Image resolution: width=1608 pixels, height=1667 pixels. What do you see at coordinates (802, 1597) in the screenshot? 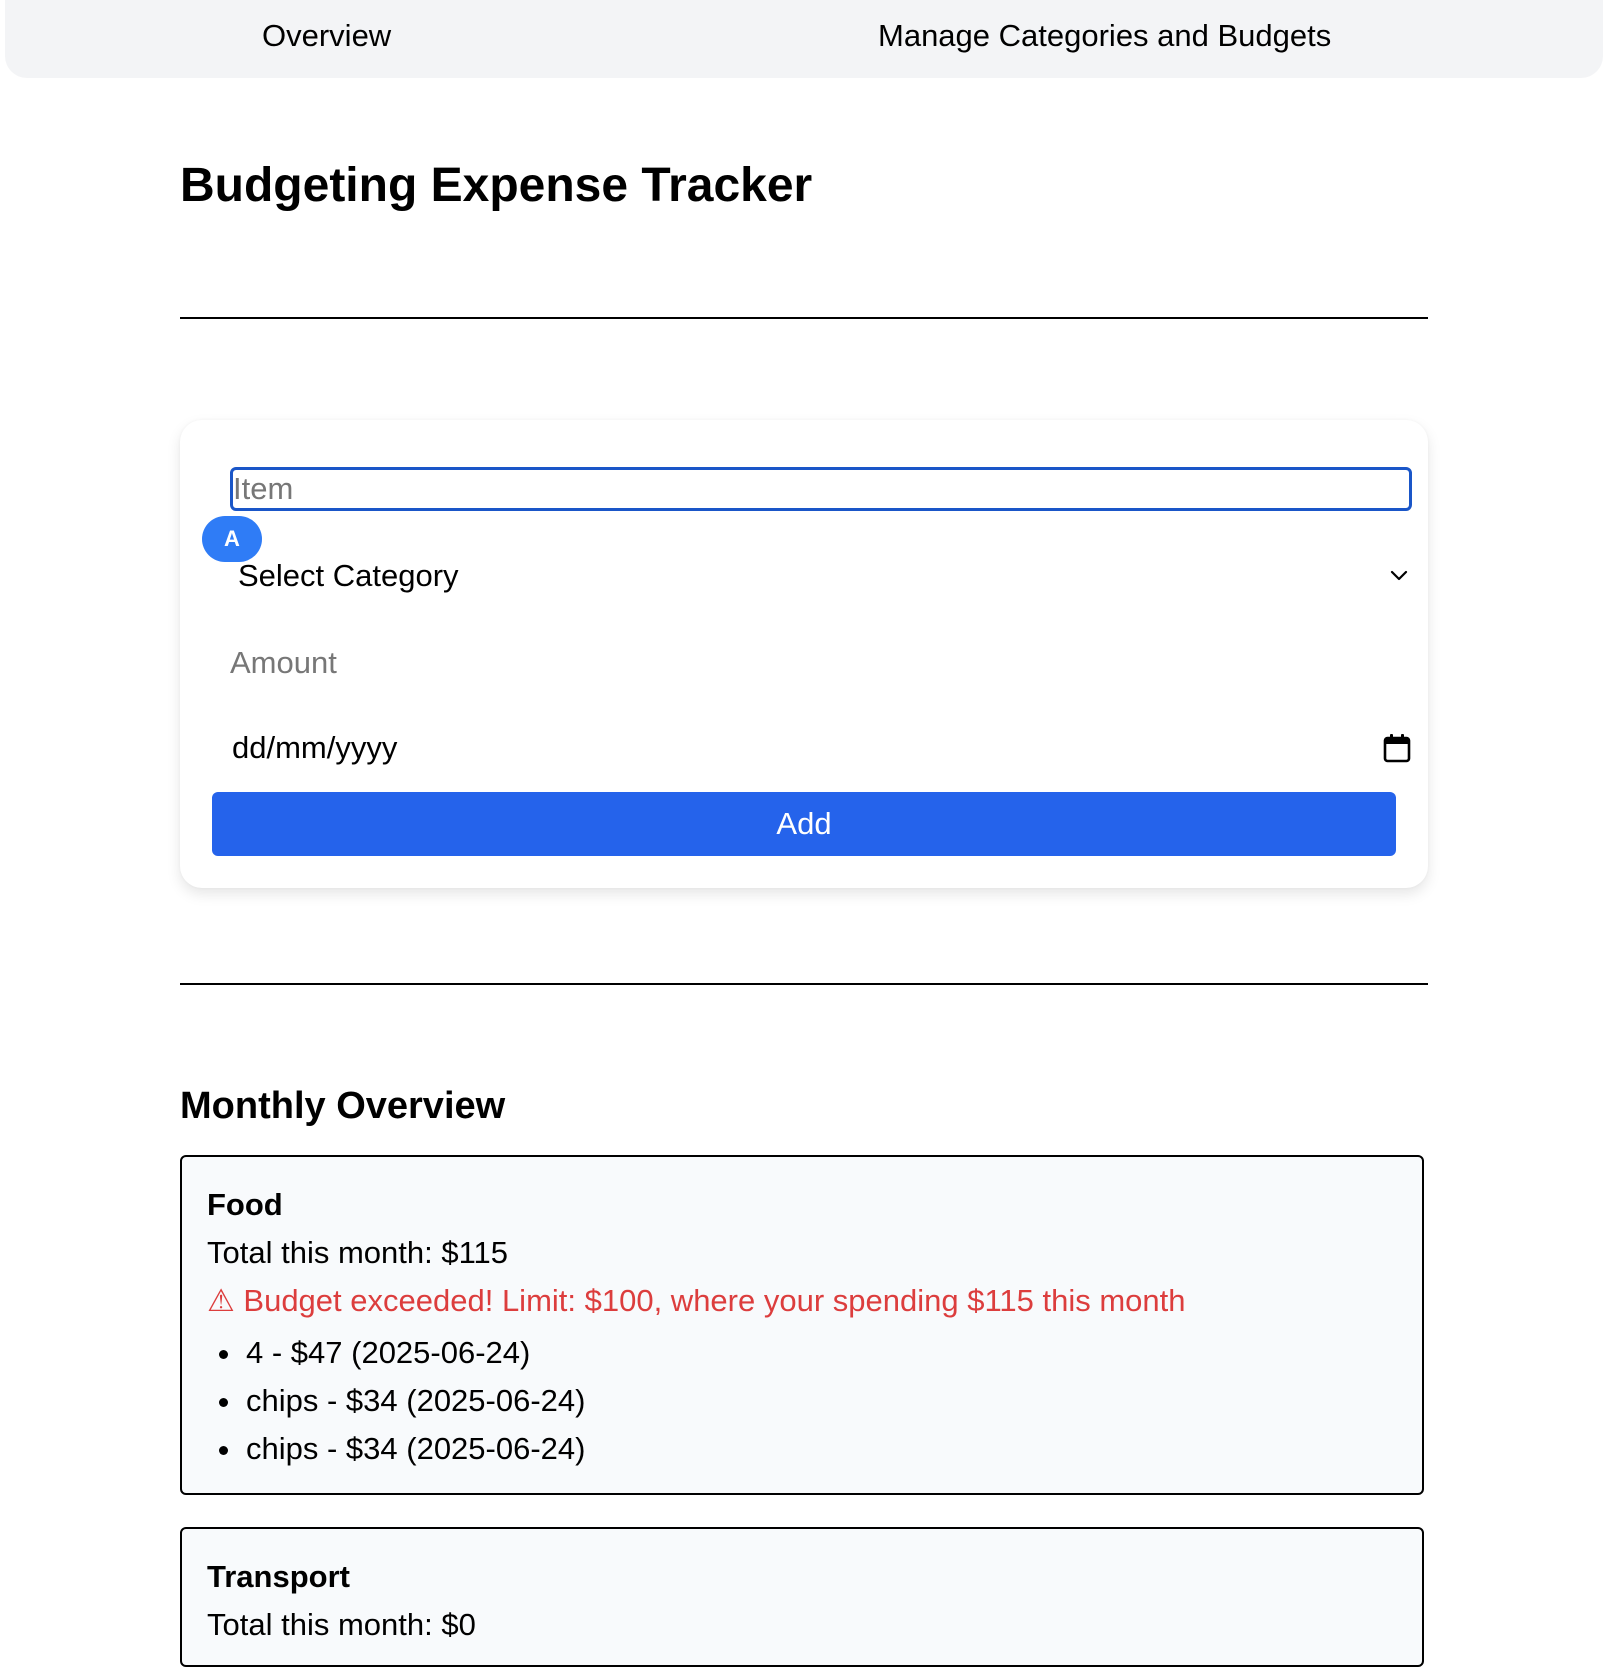
I see `category-card-transport: Transport Total this month: $0` at bounding box center [802, 1597].